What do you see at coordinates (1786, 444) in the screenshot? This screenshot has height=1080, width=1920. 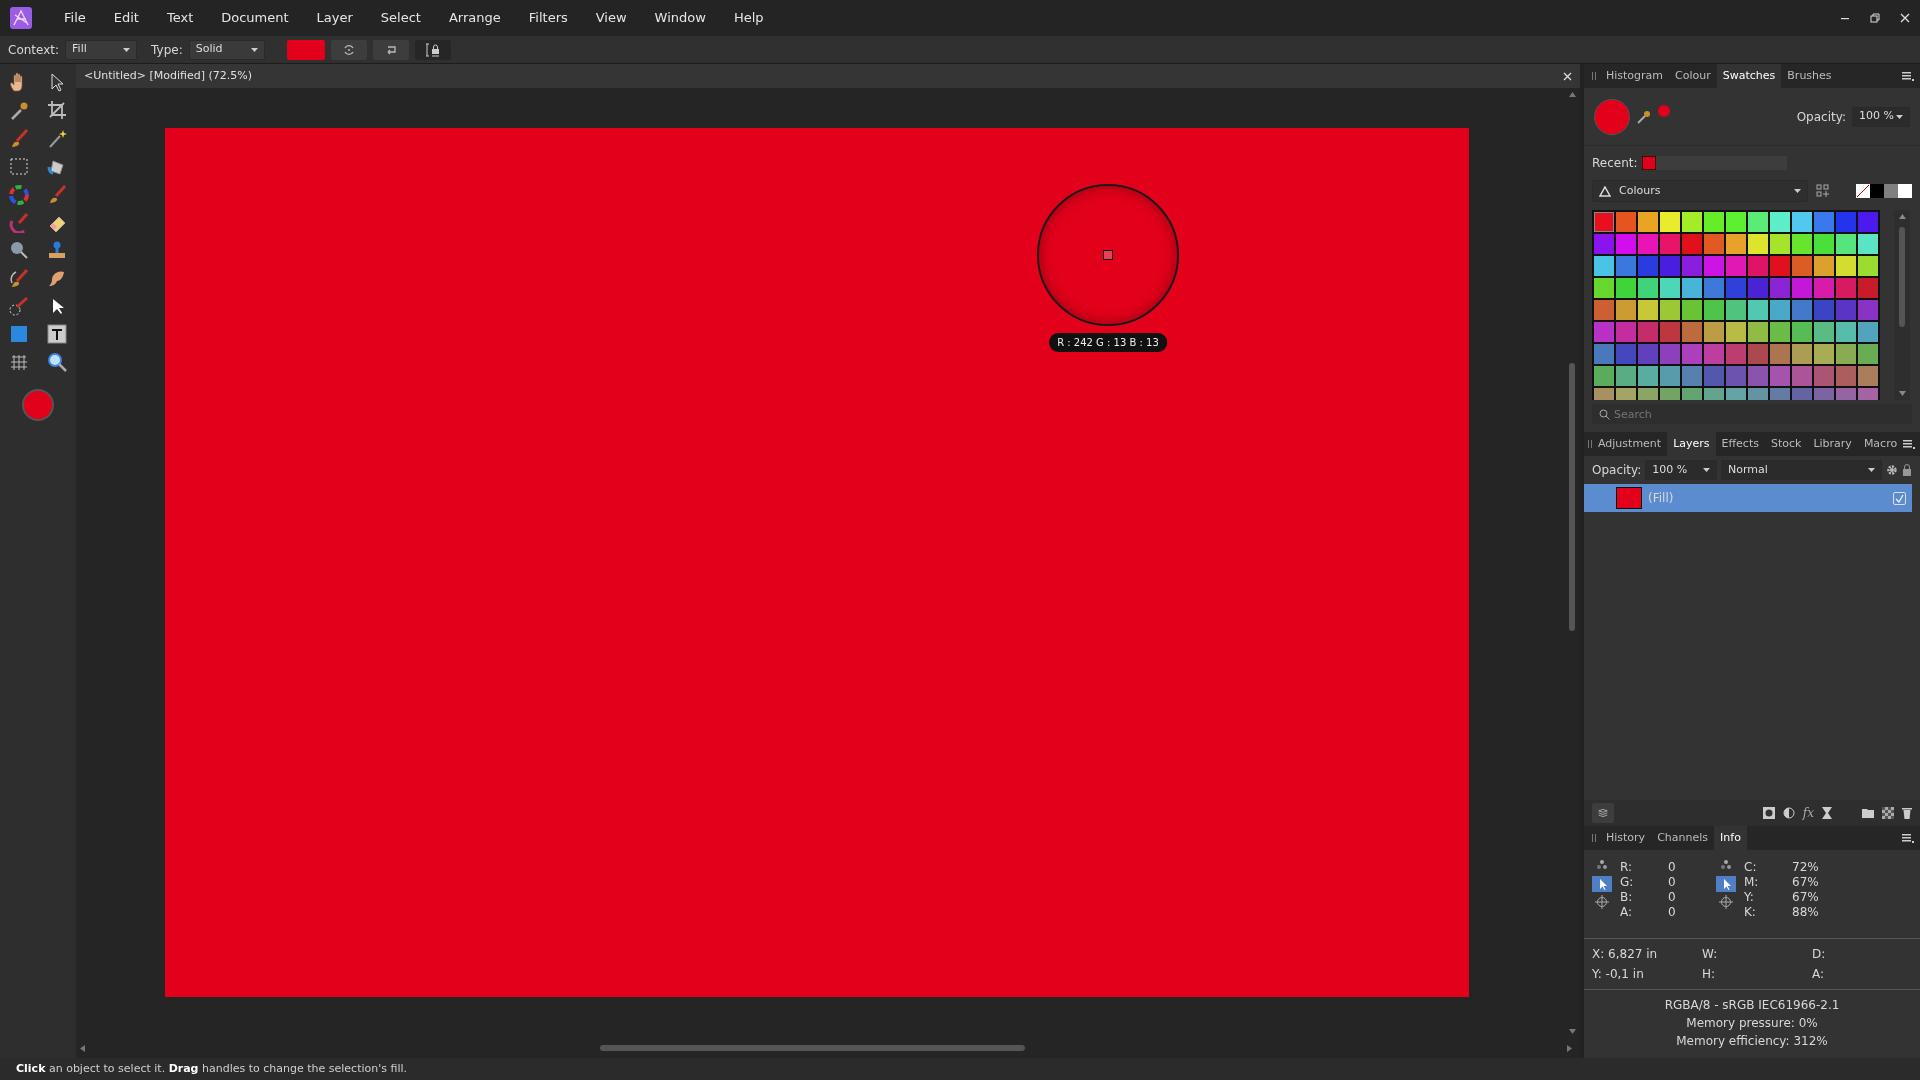 I see `panel-tab: Stock` at bounding box center [1786, 444].